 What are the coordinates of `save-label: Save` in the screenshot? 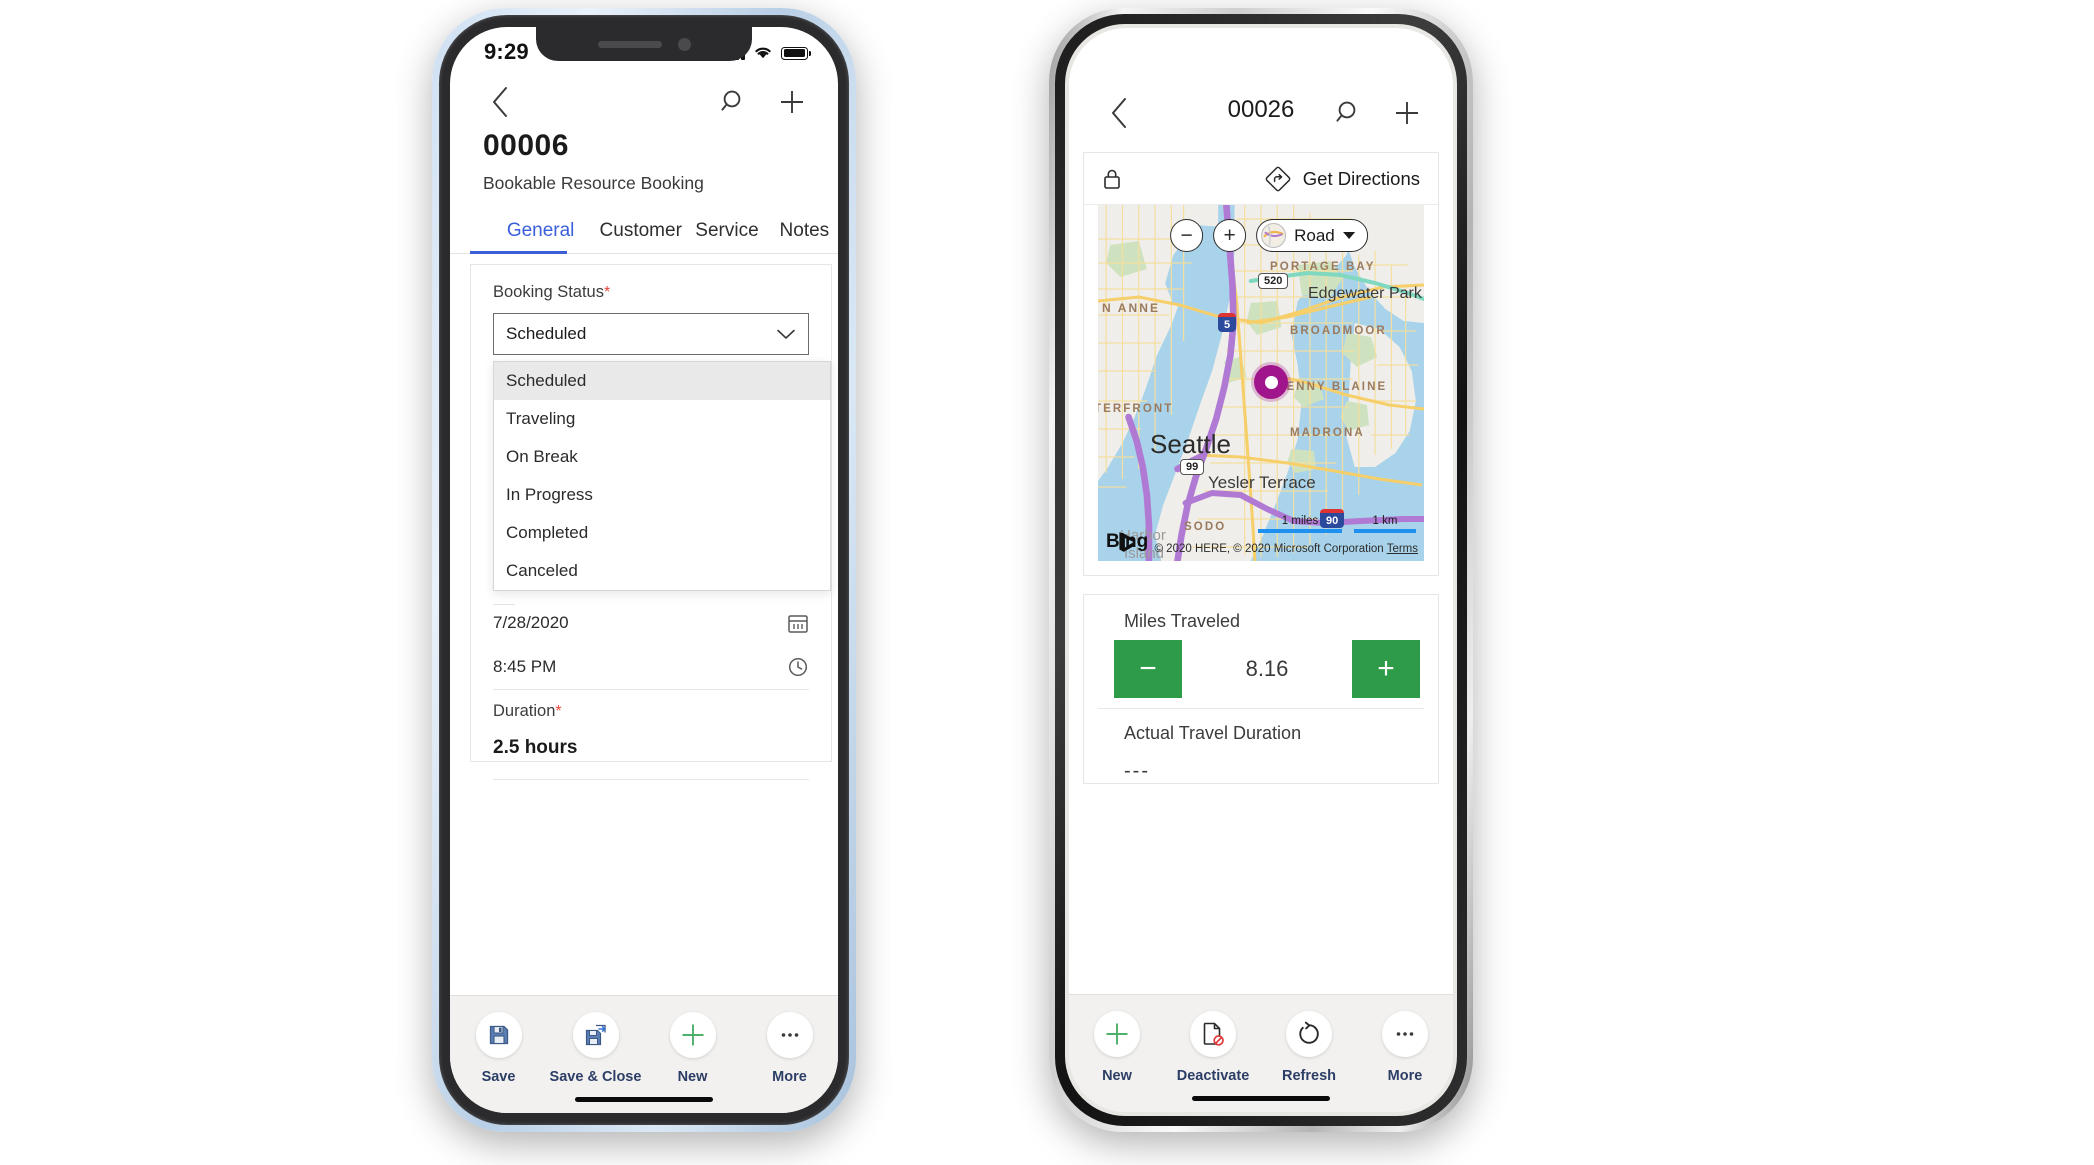 It's located at (498, 1077).